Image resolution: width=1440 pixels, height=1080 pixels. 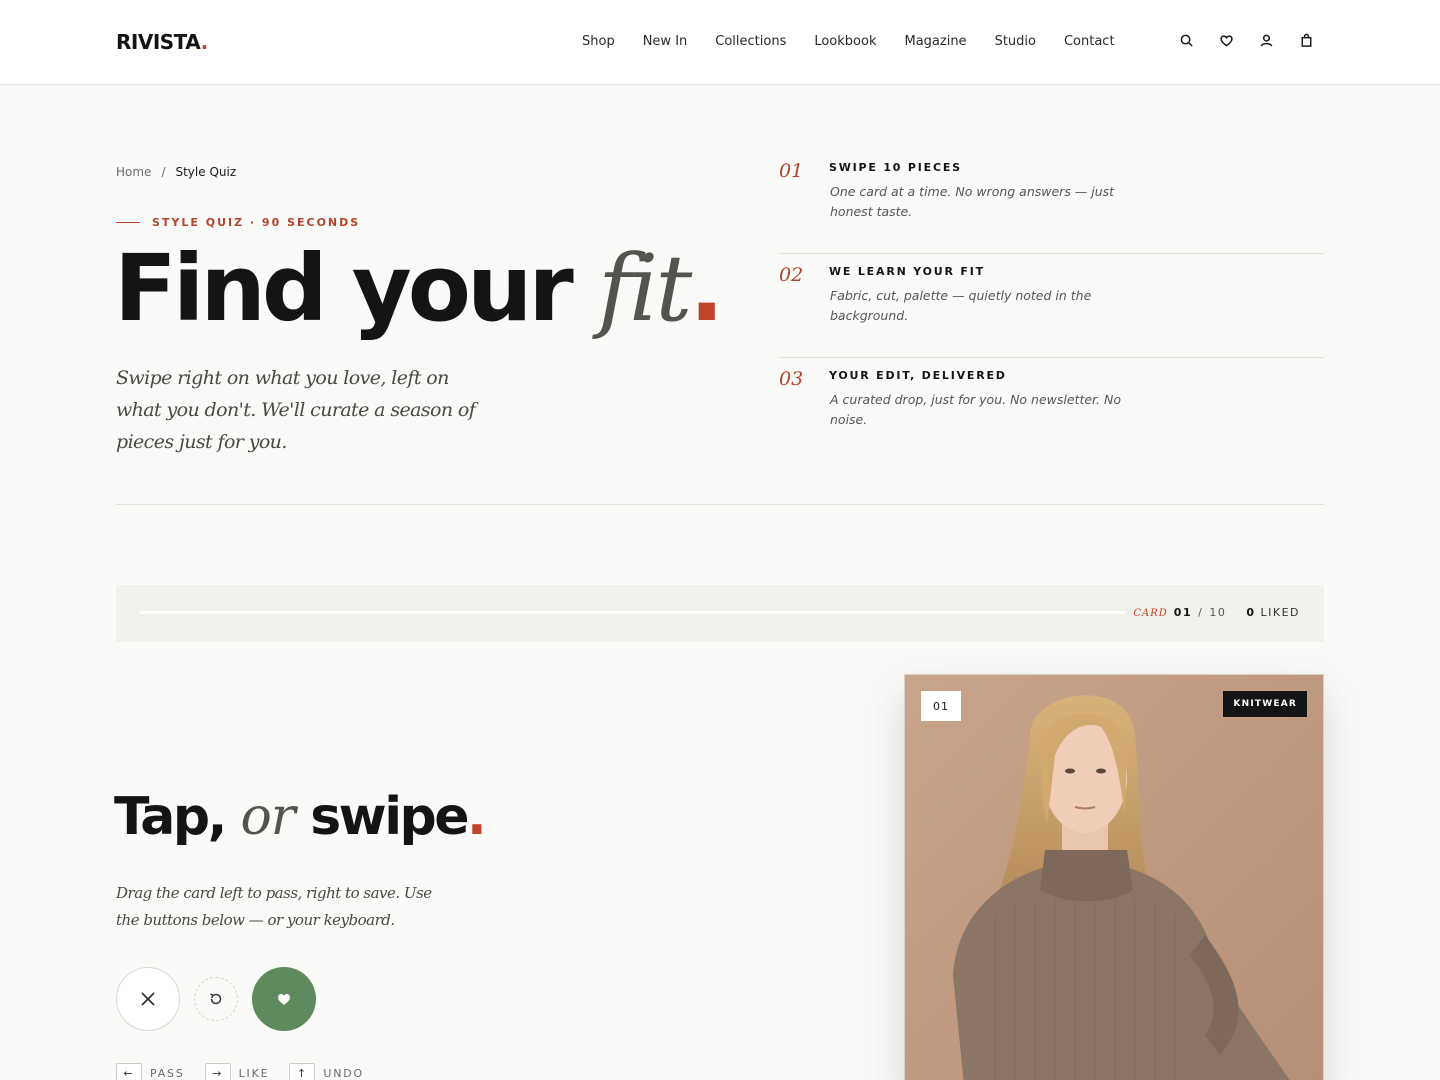 What do you see at coordinates (1251, 612) in the screenshot?
I see `liked-count: 0` at bounding box center [1251, 612].